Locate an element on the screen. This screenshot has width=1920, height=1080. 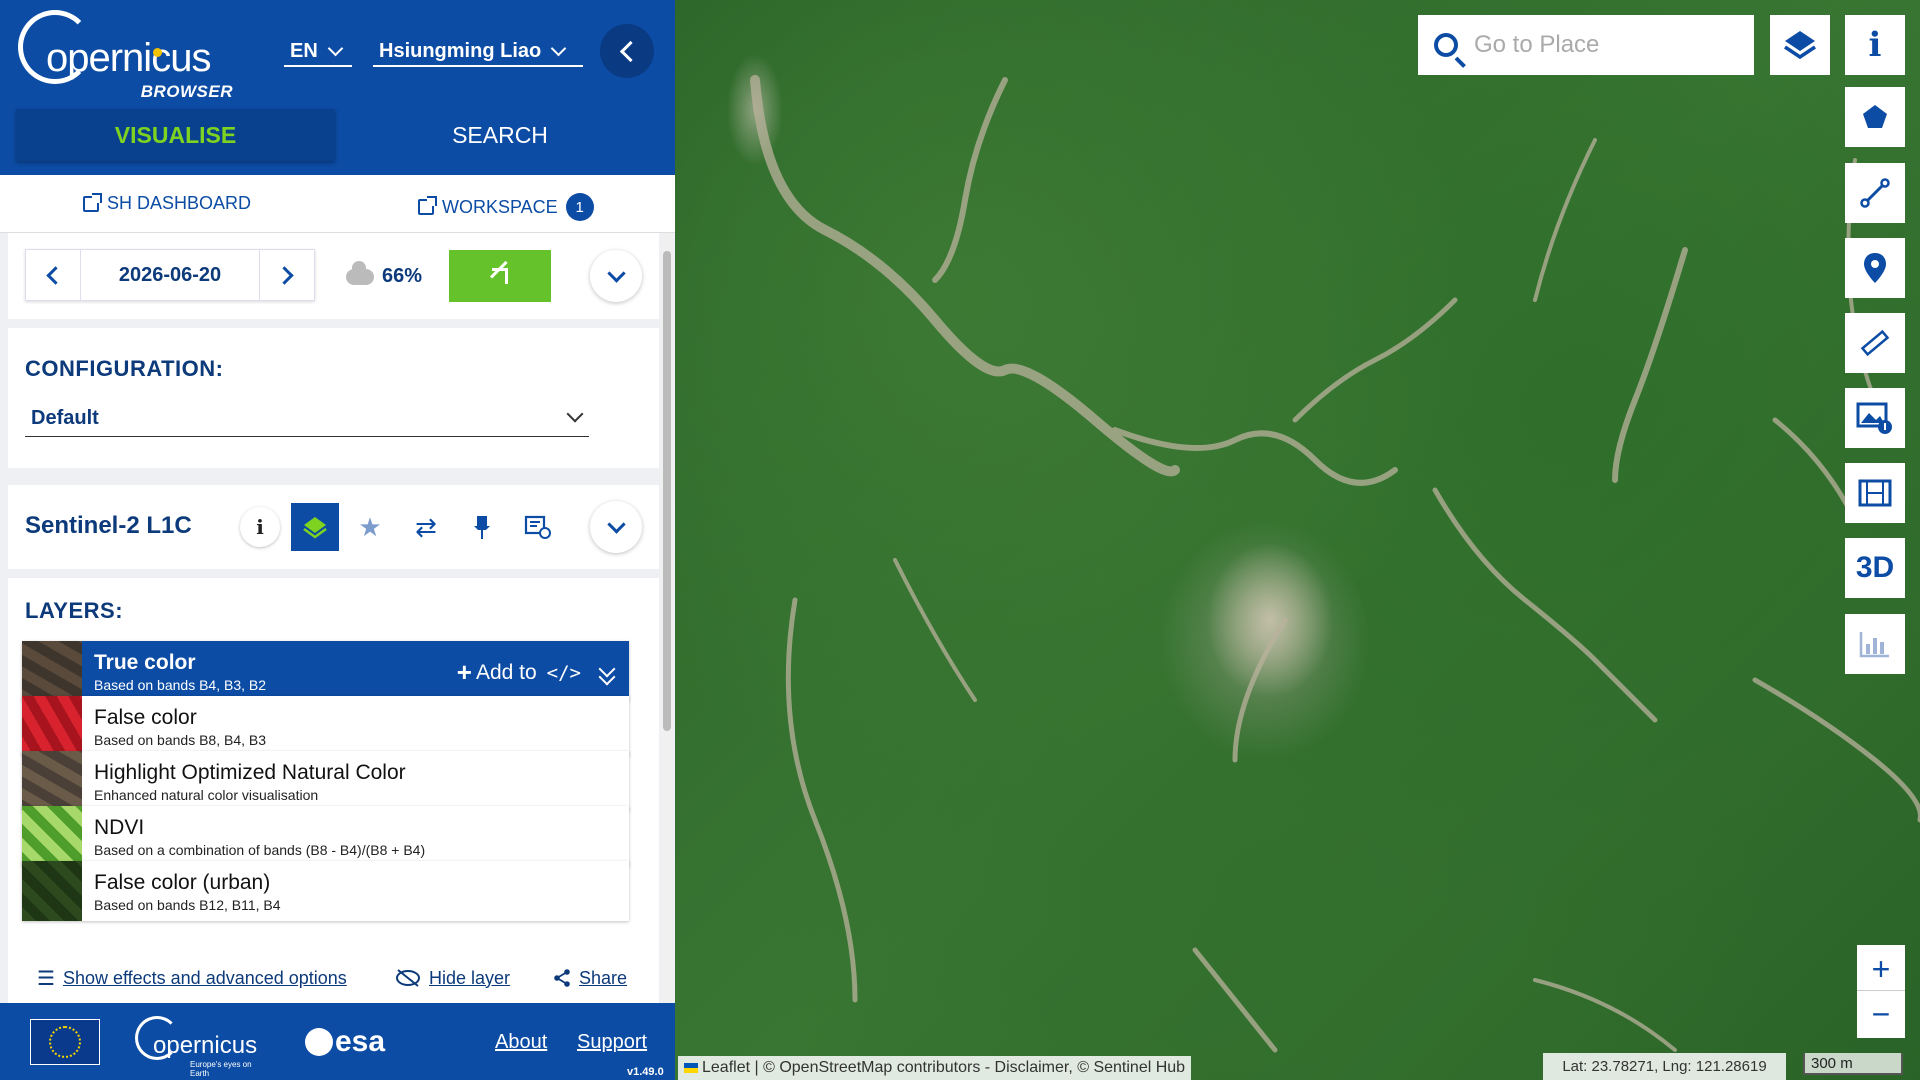
image-download-button is located at coordinates (1875, 418).